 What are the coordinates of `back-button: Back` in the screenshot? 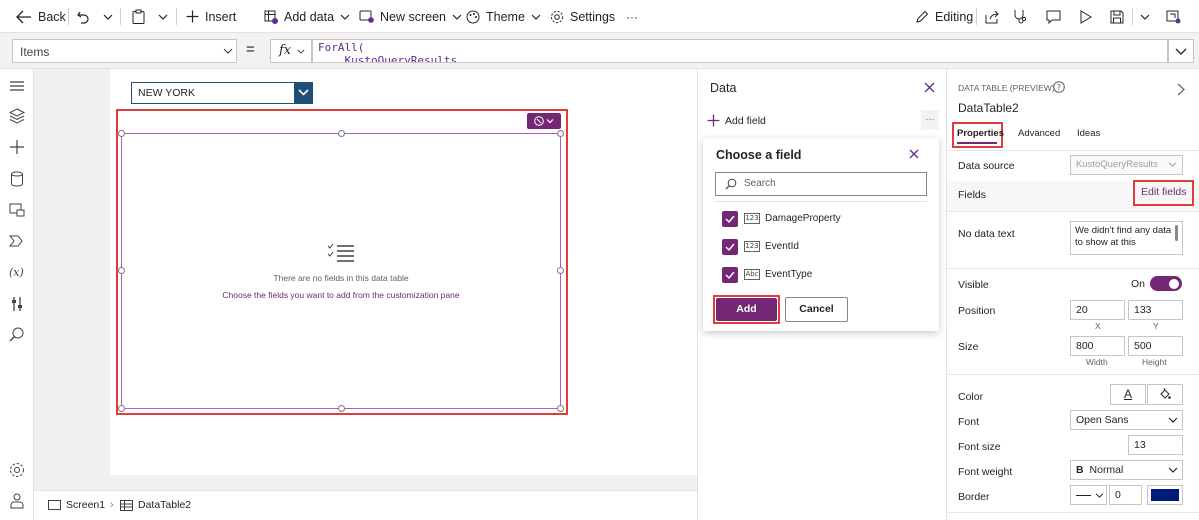 It's located at (41, 16).